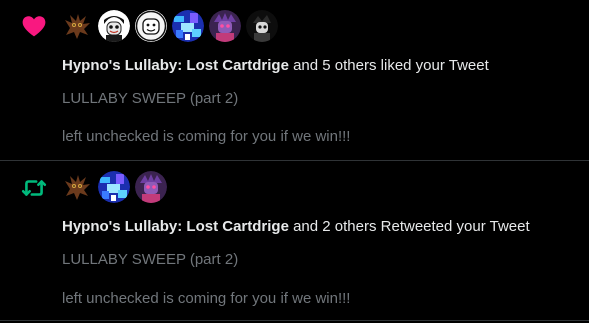 This screenshot has height=323, width=589. Describe the element at coordinates (294, 320) in the screenshot. I see `divider` at that location.